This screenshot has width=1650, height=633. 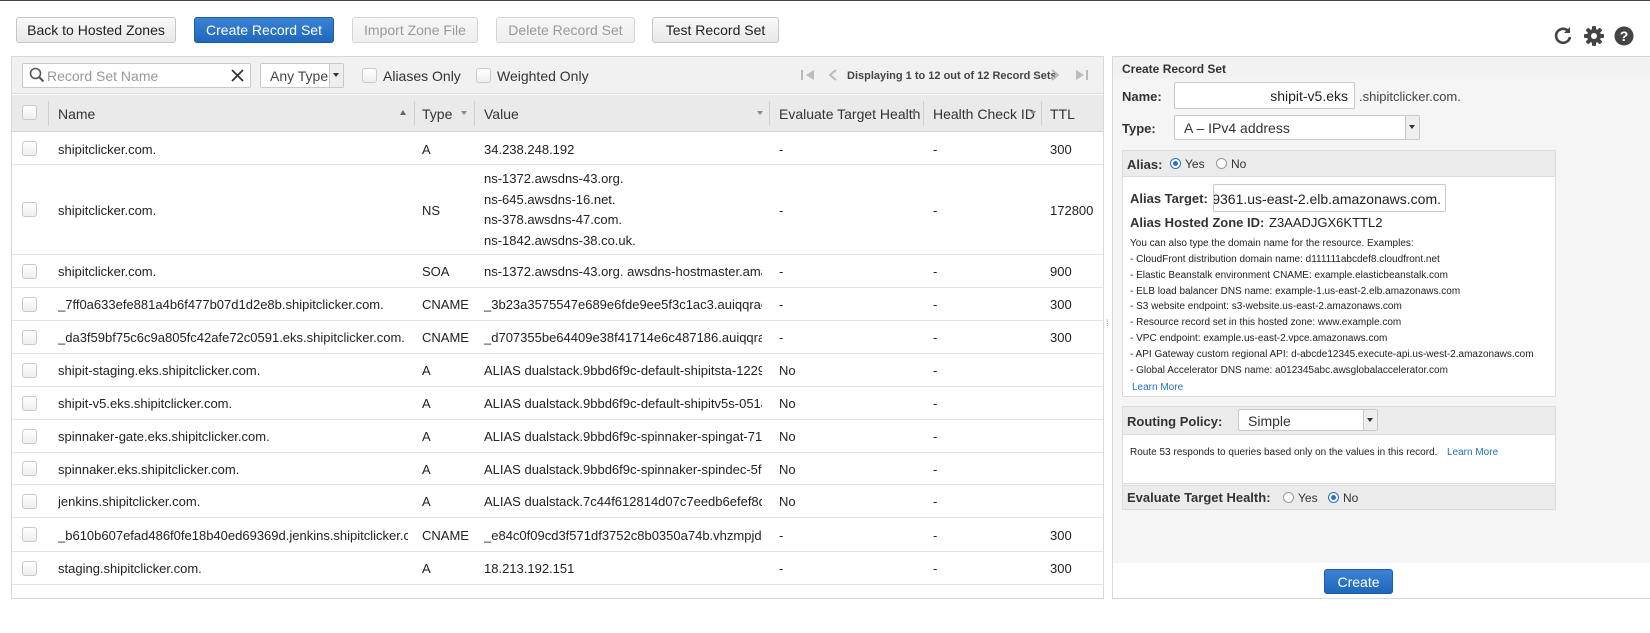 I want to click on record-evaluate-target-health: -, so click(x=781, y=149).